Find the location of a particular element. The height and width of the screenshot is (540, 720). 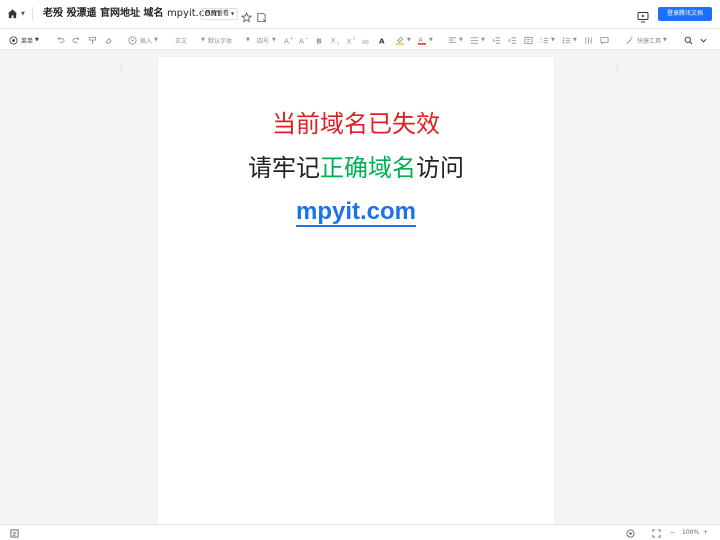

superscript-button: X2 is located at coordinates (352, 40).